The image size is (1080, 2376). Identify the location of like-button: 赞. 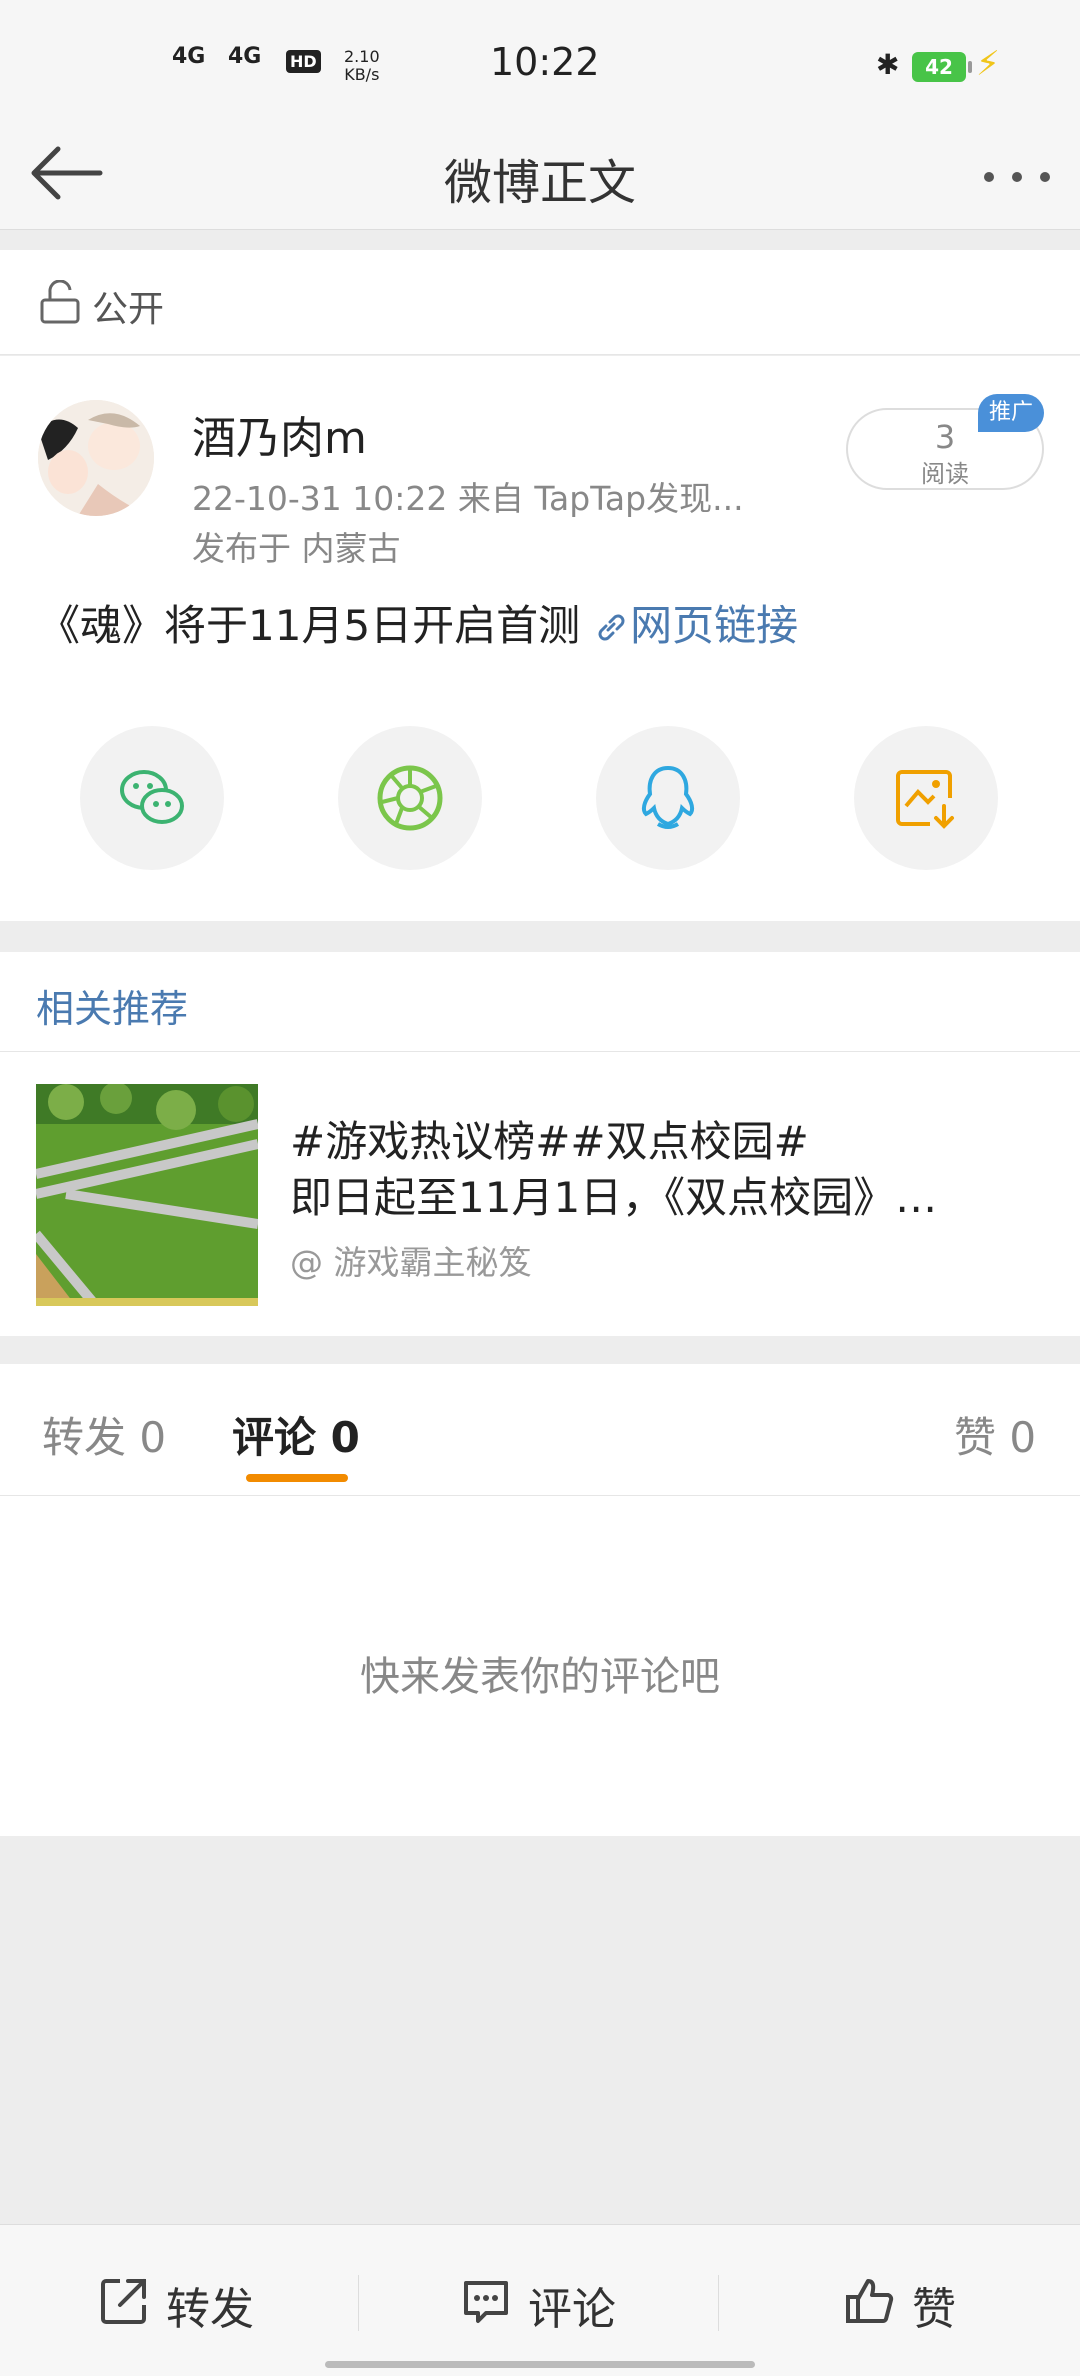
(899, 2300).